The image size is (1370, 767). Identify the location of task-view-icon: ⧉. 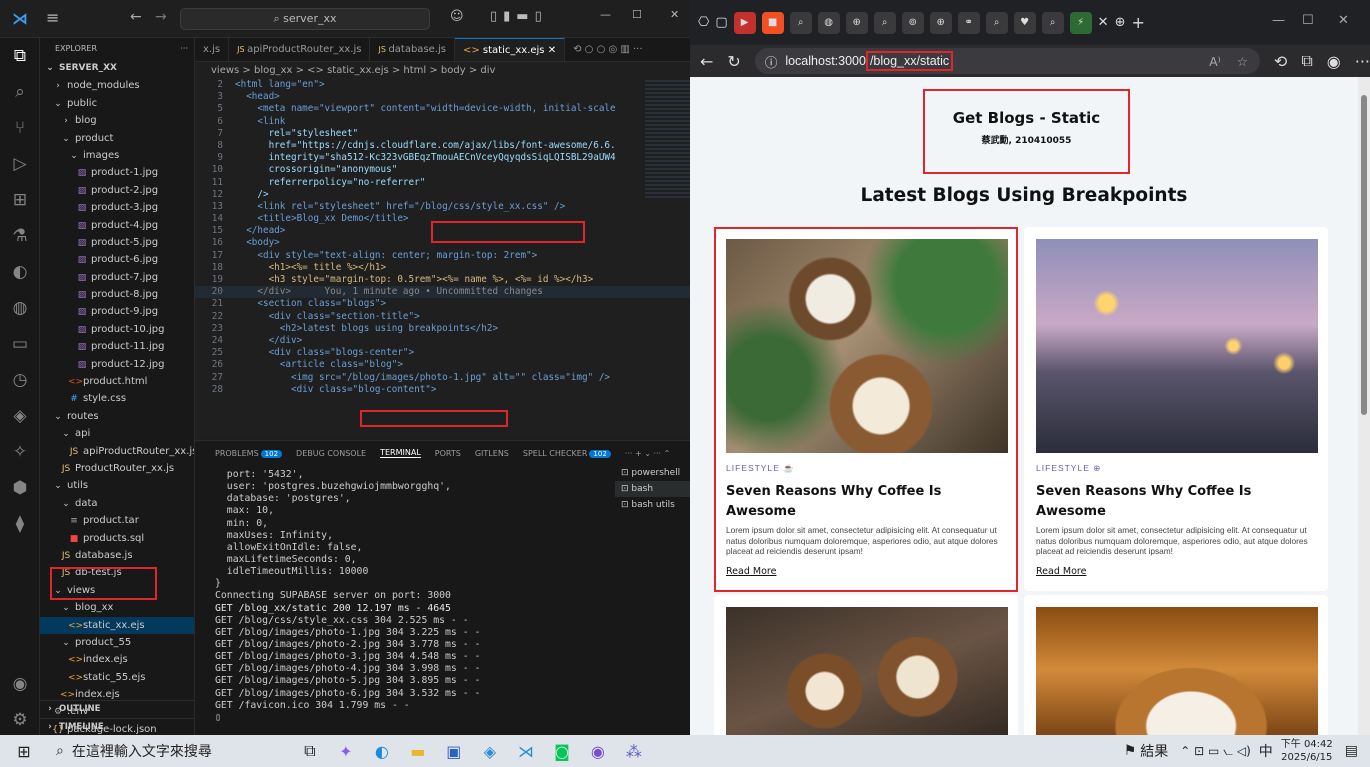
(310, 751).